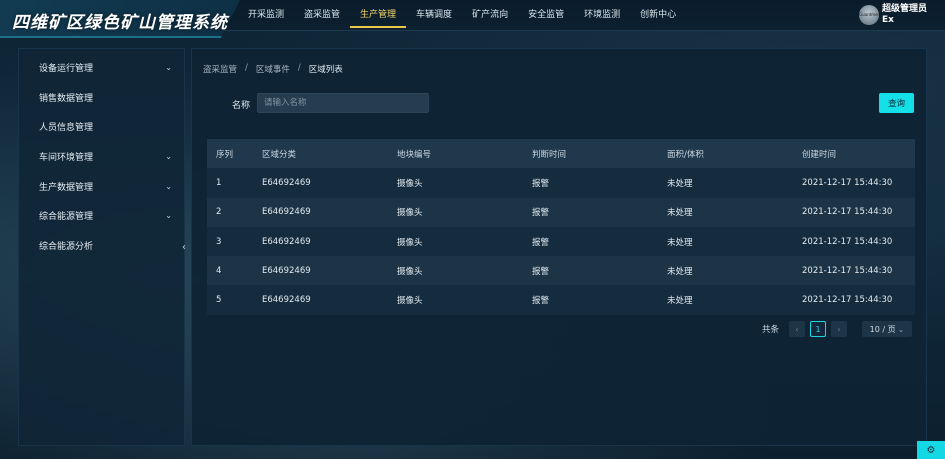  I want to click on sidebar-item-label: 生产数据管理, so click(66, 187).